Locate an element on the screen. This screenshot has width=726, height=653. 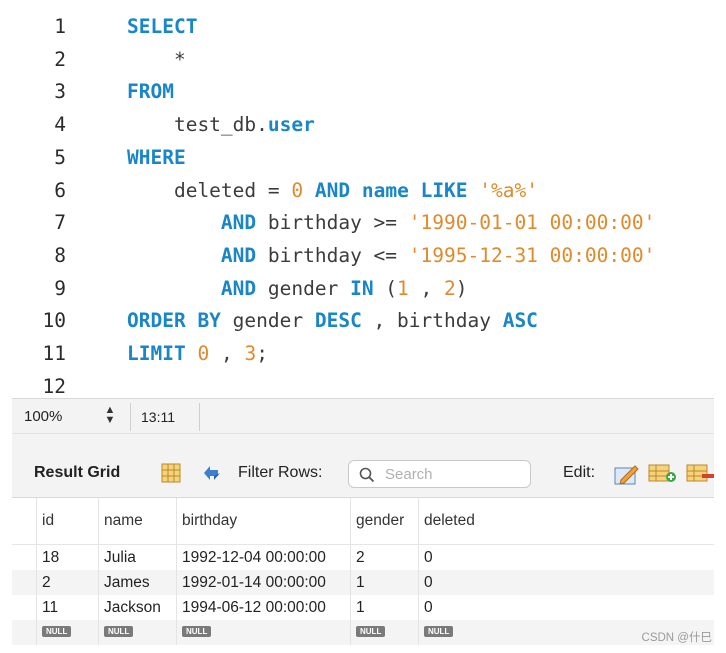
column-header-deleted: deleted is located at coordinates (455, 521).